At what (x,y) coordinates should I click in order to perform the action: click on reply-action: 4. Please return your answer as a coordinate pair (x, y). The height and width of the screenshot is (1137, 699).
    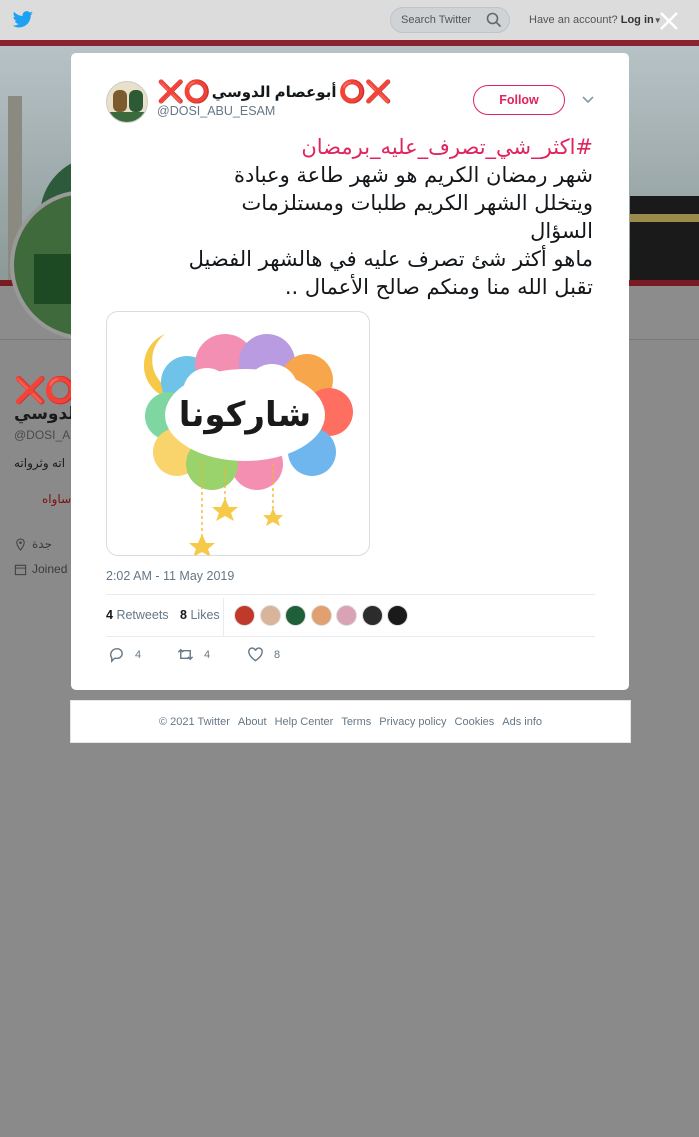
    Looking at the image, I should click on (124, 654).